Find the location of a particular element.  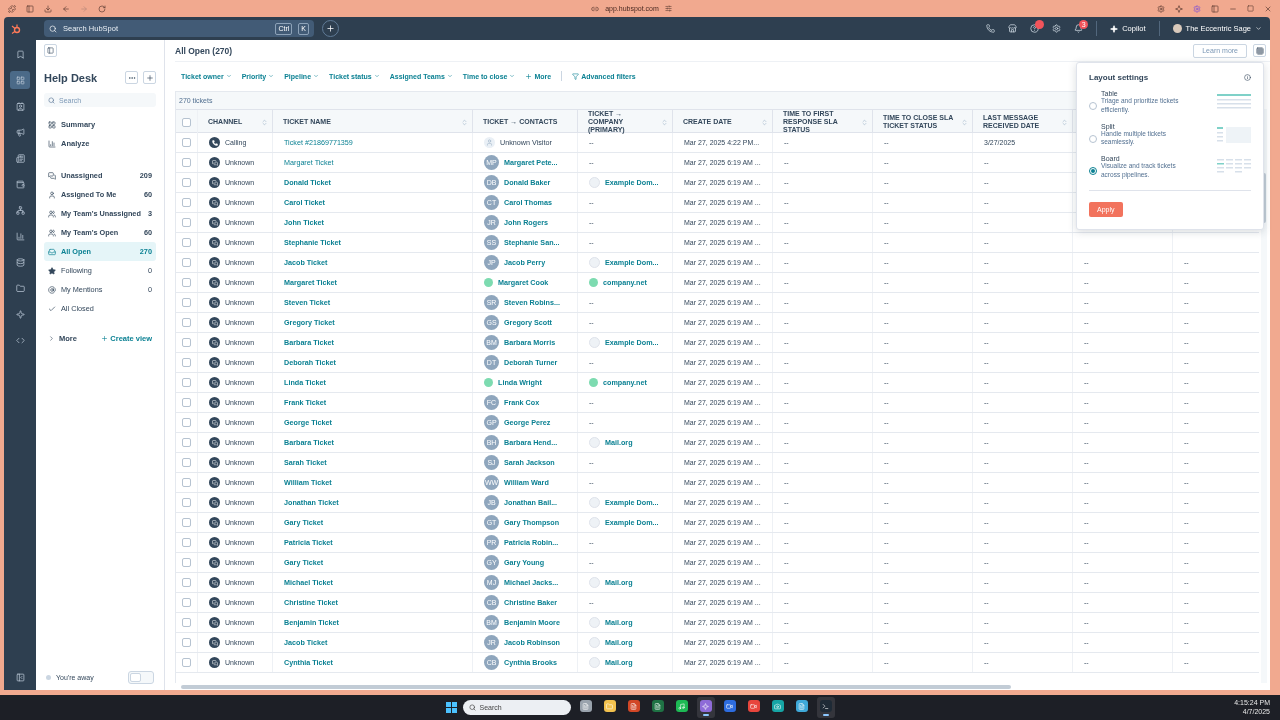

sidebar-icon is located at coordinates (30, 8).